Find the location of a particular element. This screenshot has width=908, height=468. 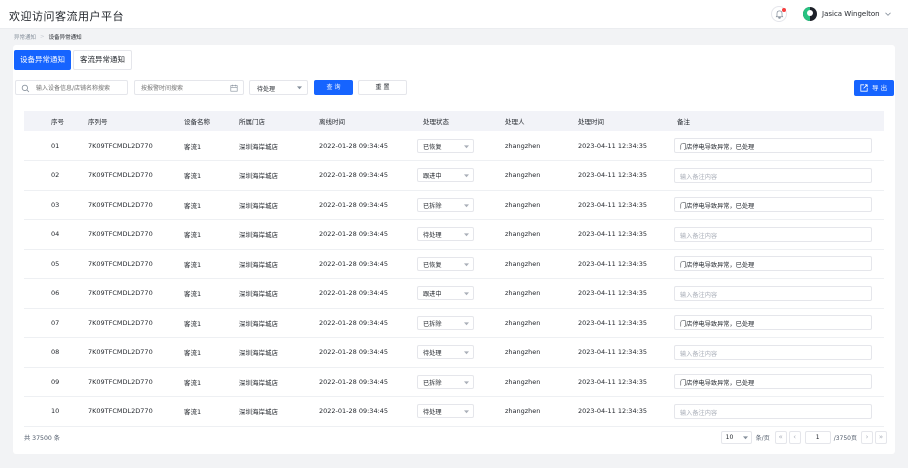

page-size-select: 10 is located at coordinates (736, 437).